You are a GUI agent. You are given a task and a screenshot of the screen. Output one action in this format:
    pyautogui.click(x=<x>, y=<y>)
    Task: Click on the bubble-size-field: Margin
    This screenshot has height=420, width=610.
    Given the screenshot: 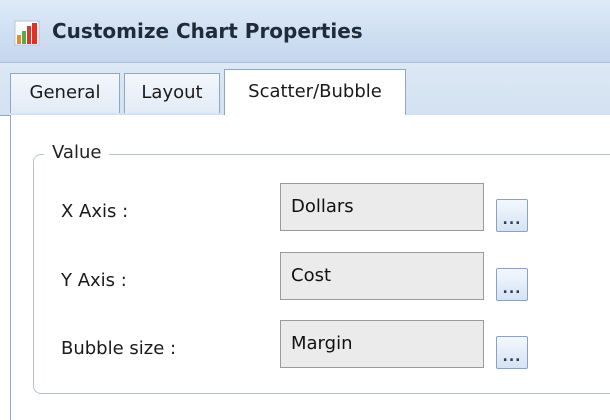 What is the action you would take?
    pyautogui.click(x=382, y=344)
    